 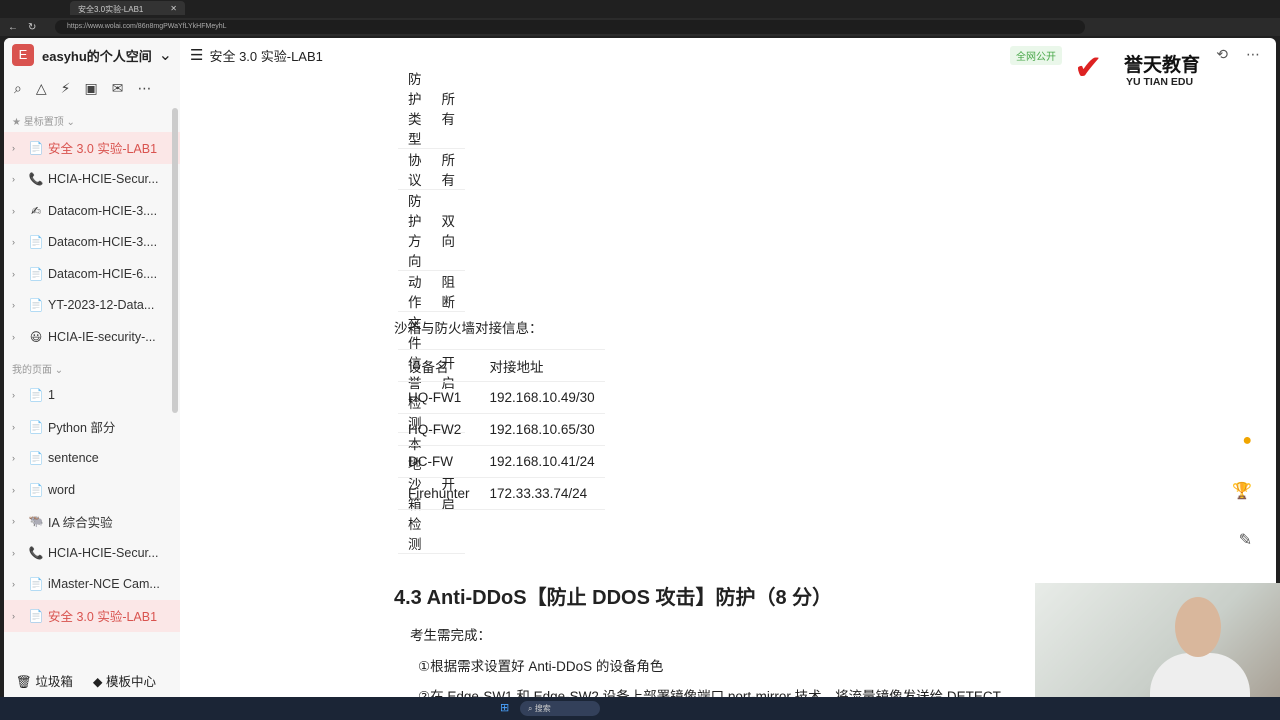 What do you see at coordinates (92, 490) in the screenshot?
I see `sidebar-item: › 📄 word` at bounding box center [92, 490].